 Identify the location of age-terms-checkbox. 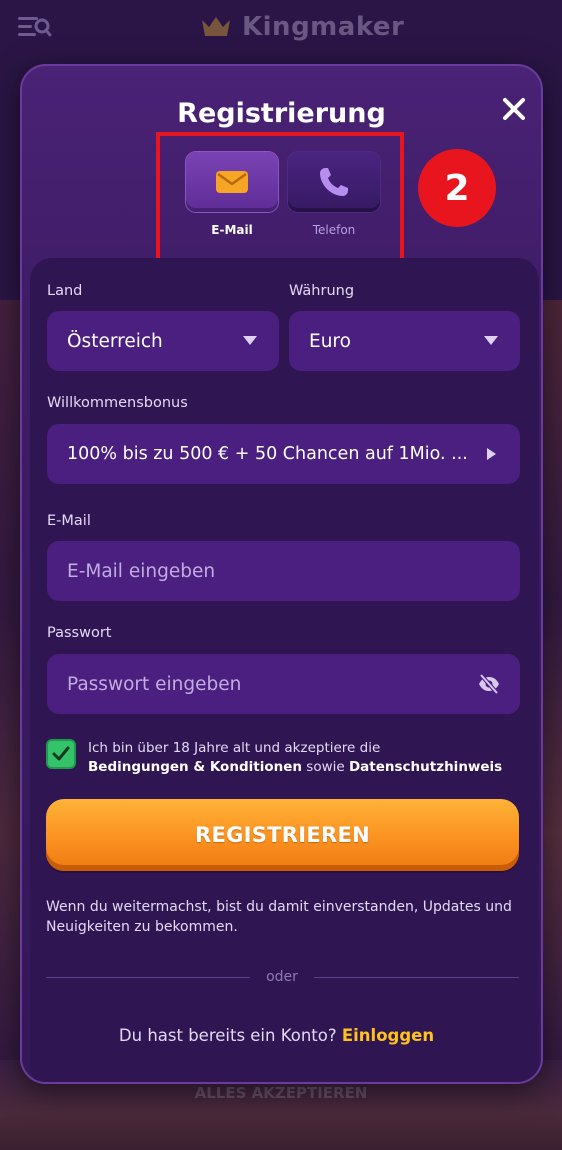
(61, 754).